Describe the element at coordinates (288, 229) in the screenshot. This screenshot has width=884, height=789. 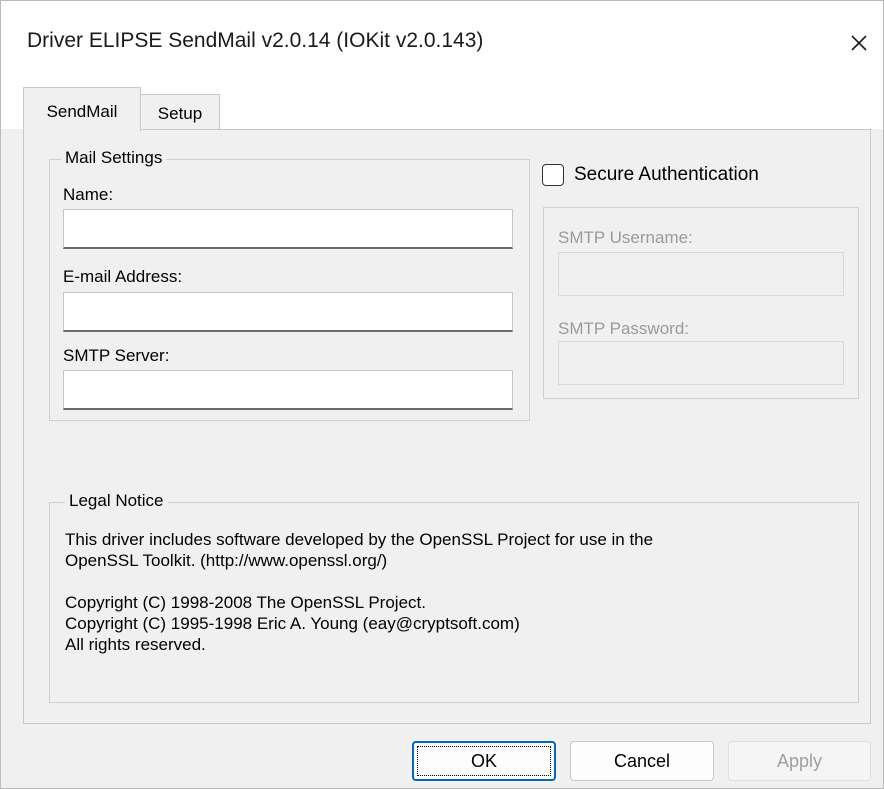
I see `name-input` at that location.